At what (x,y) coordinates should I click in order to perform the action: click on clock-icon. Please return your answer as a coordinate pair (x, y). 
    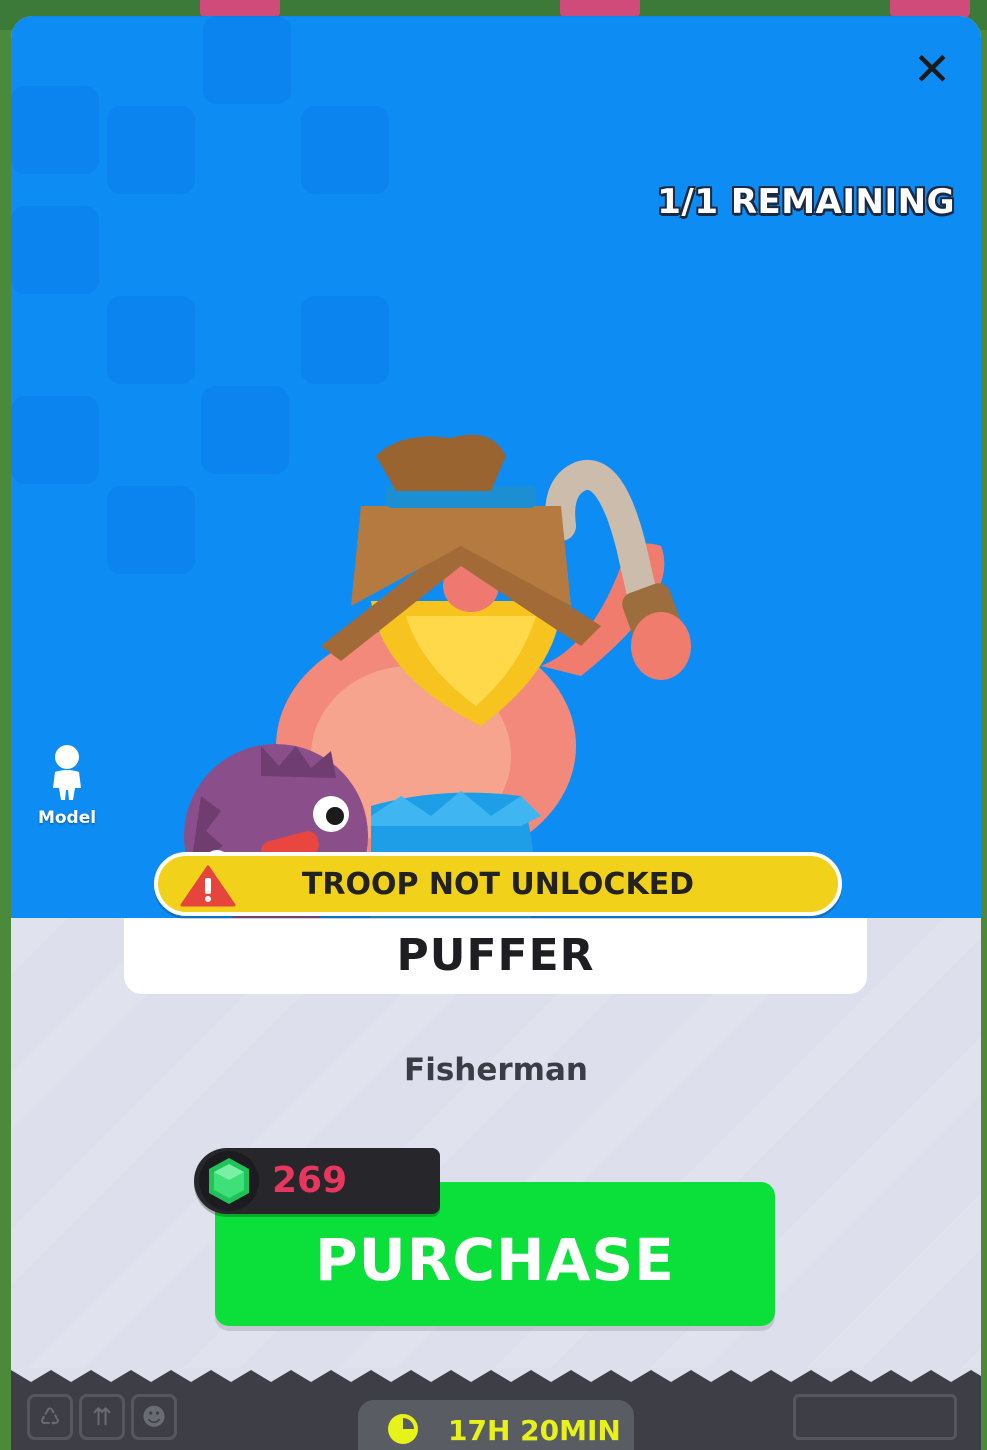
    Looking at the image, I should click on (403, 1429).